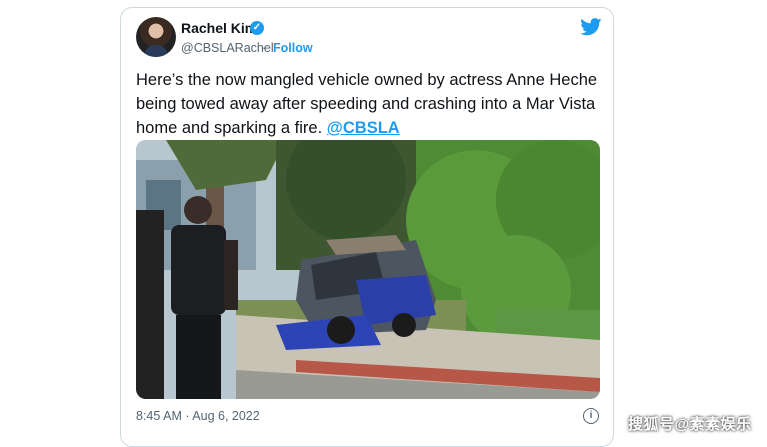 This screenshot has width=767, height=447. I want to click on watermark-text: 搜狐号@素素娱乐, so click(690, 424).